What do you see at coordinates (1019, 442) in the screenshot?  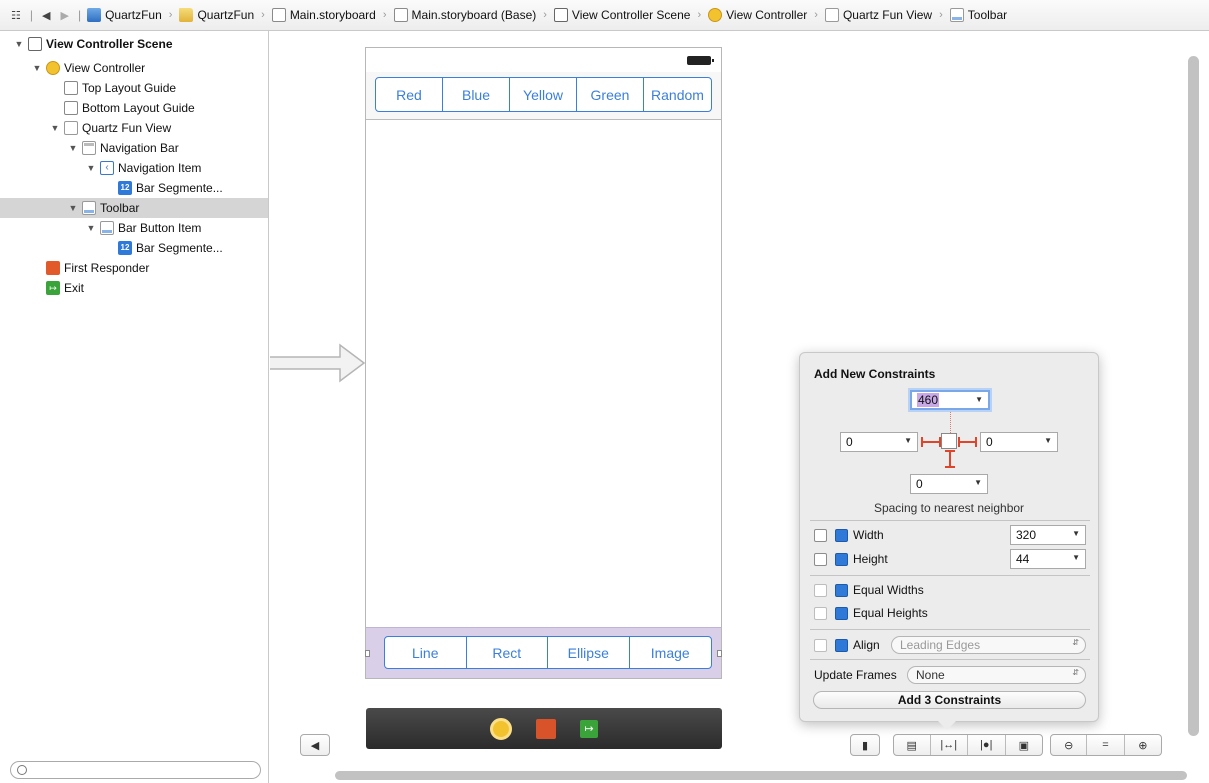 I see `right-spacing-field: 0 ▼` at bounding box center [1019, 442].